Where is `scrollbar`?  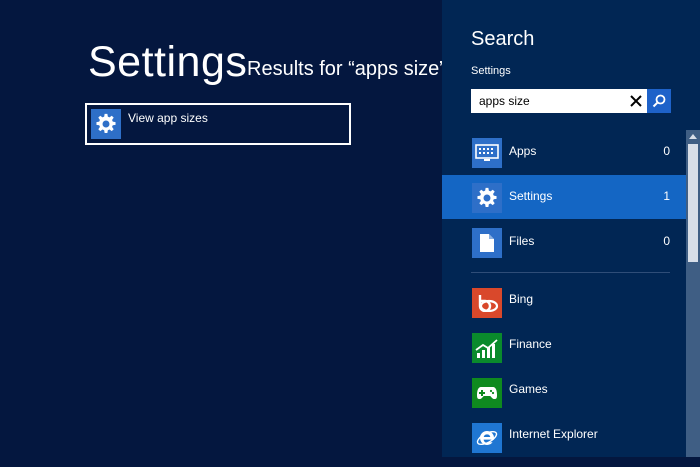
scrollbar is located at coordinates (693, 293).